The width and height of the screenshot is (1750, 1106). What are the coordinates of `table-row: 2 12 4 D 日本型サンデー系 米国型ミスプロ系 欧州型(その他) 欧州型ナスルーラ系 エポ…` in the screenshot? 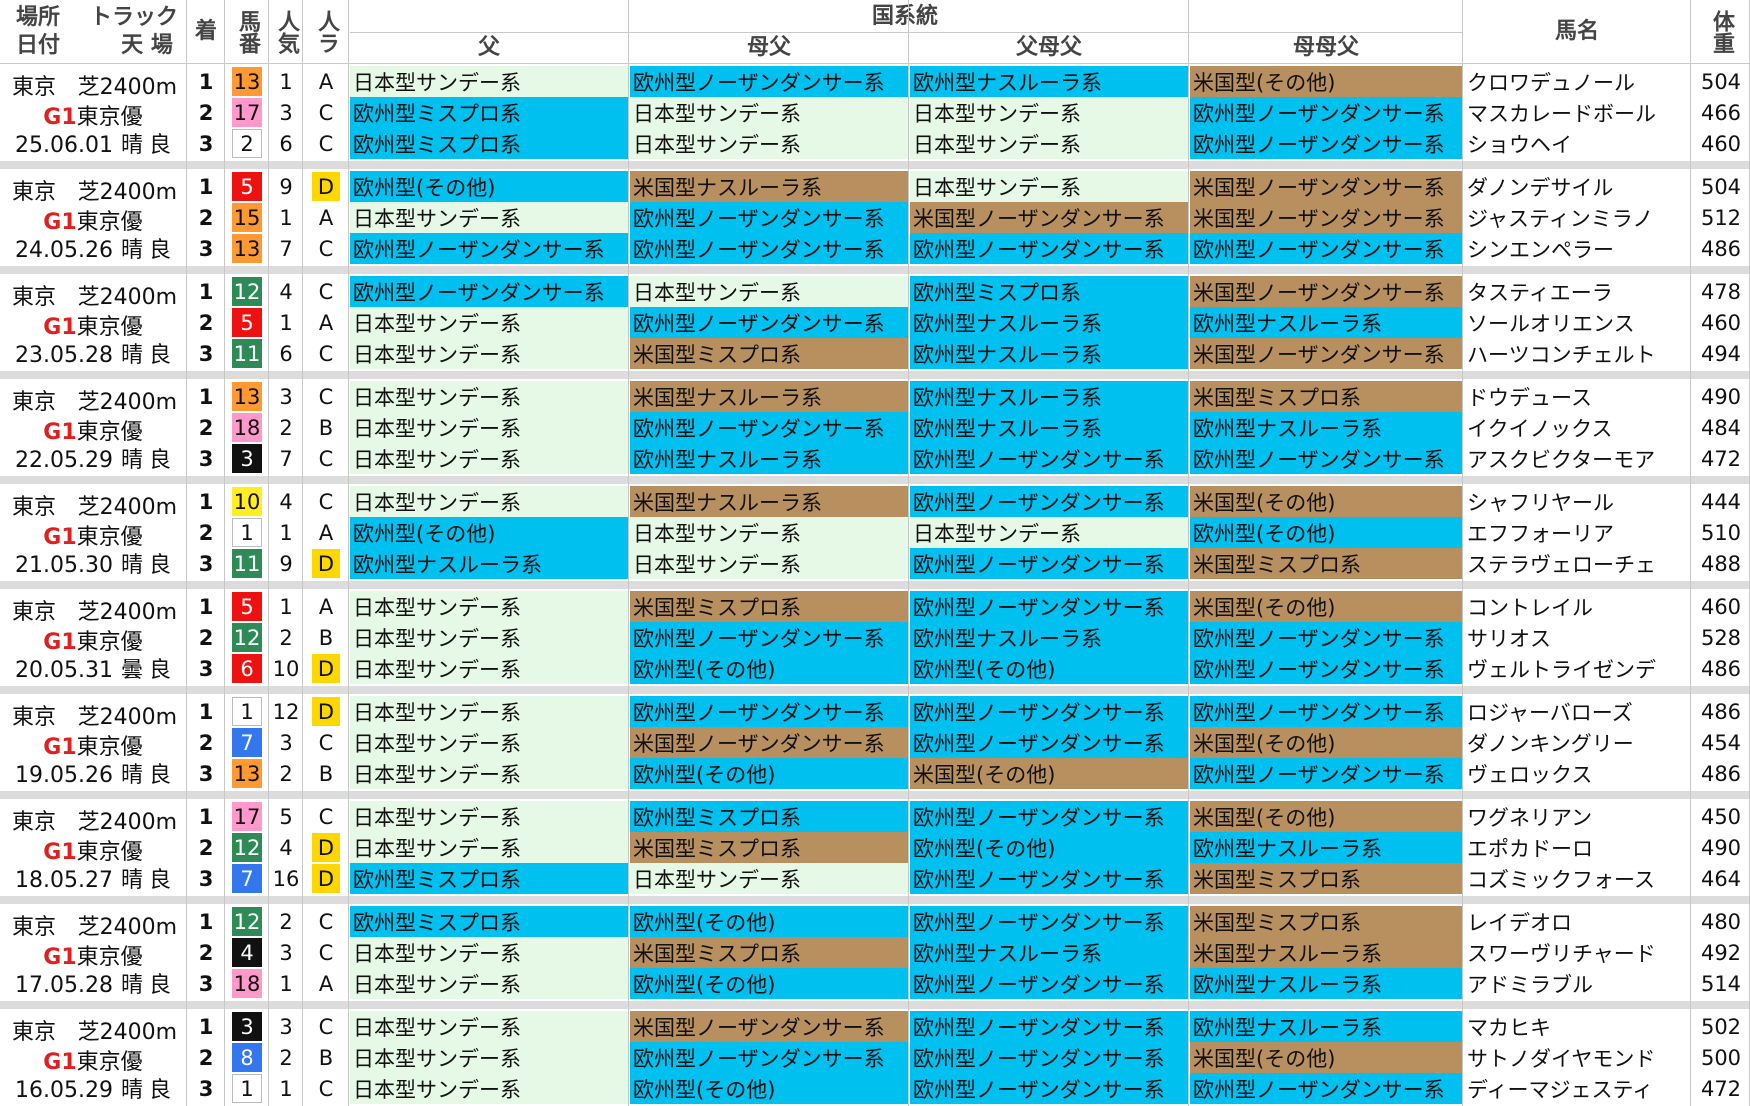 It's located at (875, 847).